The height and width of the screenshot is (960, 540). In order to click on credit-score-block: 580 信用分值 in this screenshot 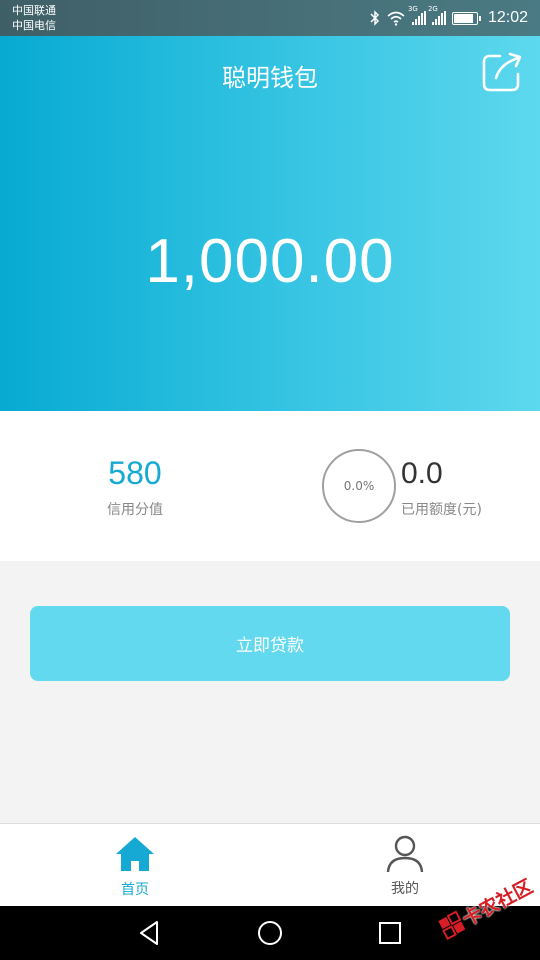, I will do `click(135, 486)`.